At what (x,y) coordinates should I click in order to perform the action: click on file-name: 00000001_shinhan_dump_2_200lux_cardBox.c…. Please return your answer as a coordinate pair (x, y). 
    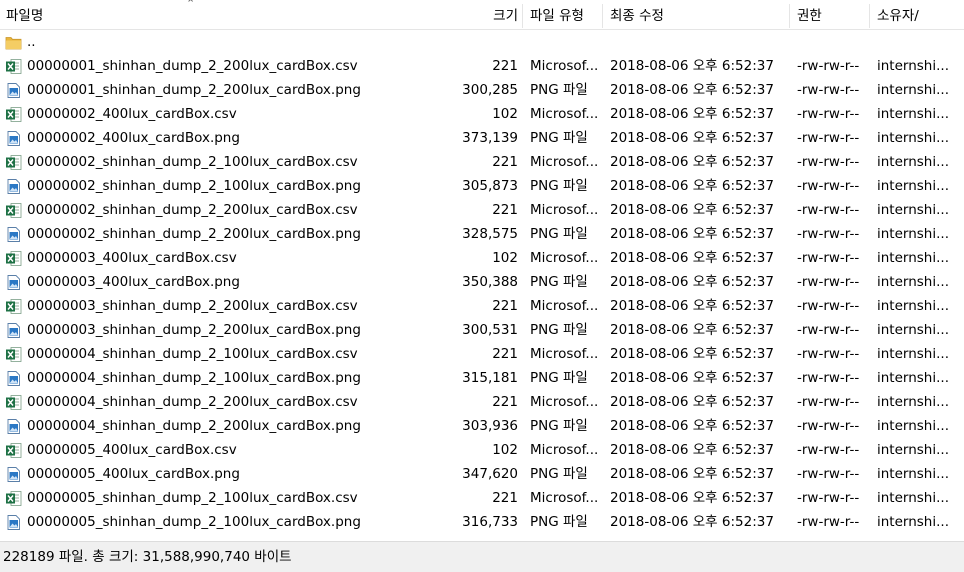
    Looking at the image, I should click on (192, 66).